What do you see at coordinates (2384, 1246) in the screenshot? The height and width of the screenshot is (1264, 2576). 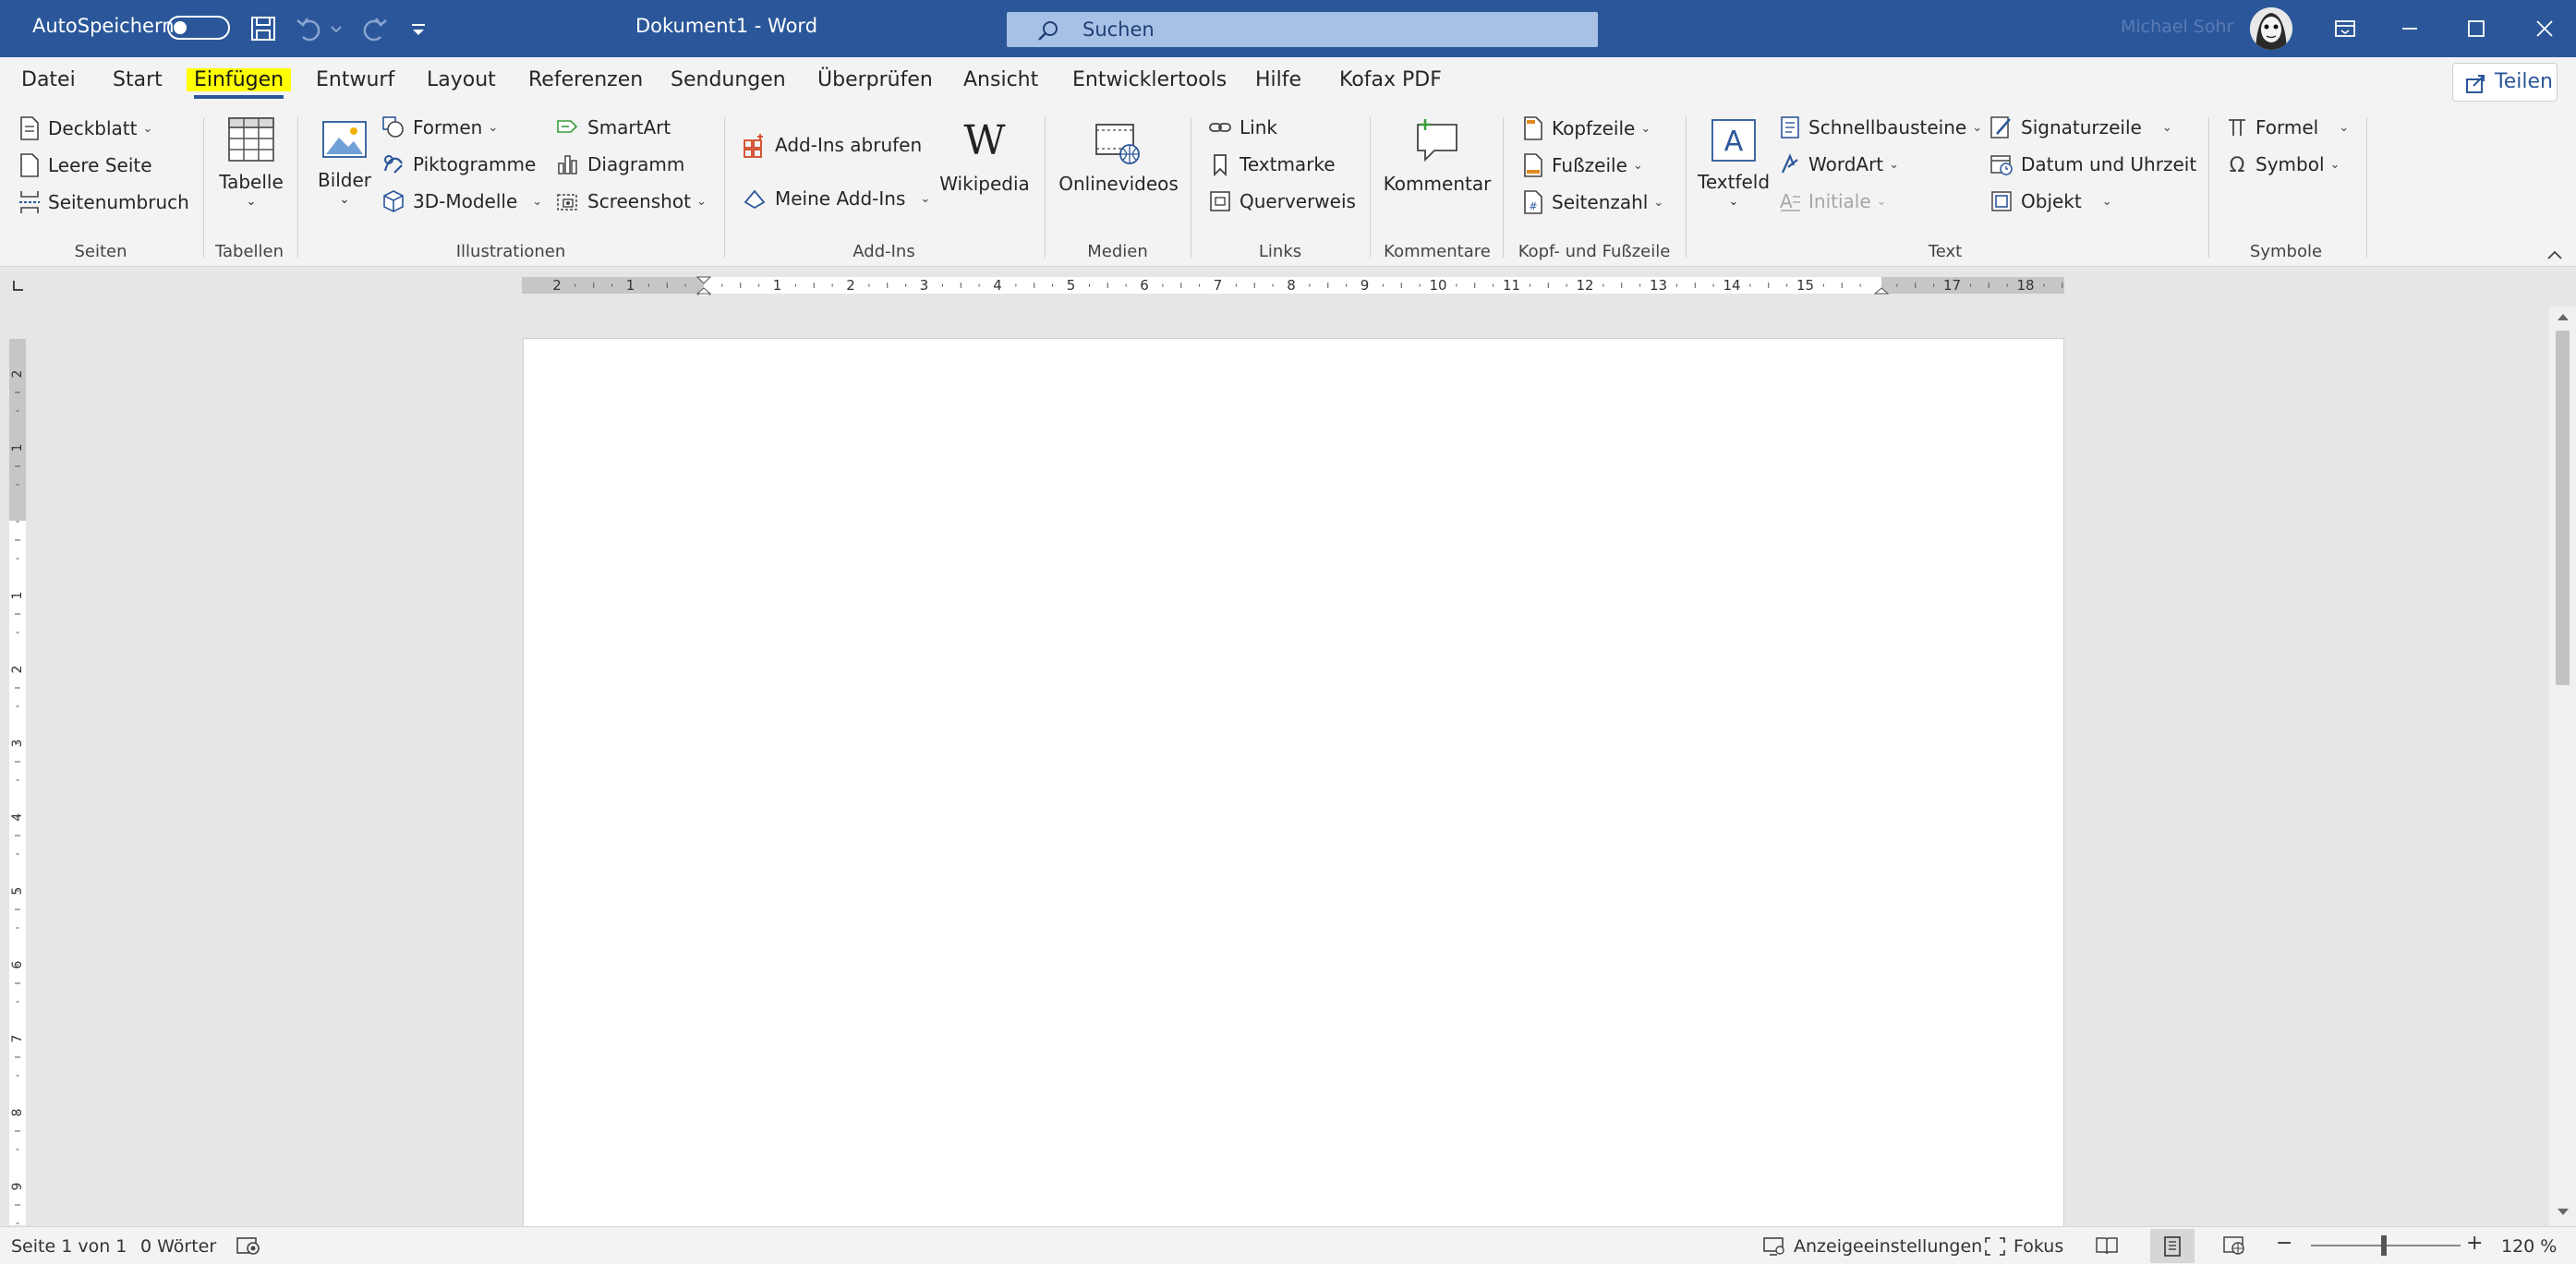 I see `zoom-slider-thumb` at bounding box center [2384, 1246].